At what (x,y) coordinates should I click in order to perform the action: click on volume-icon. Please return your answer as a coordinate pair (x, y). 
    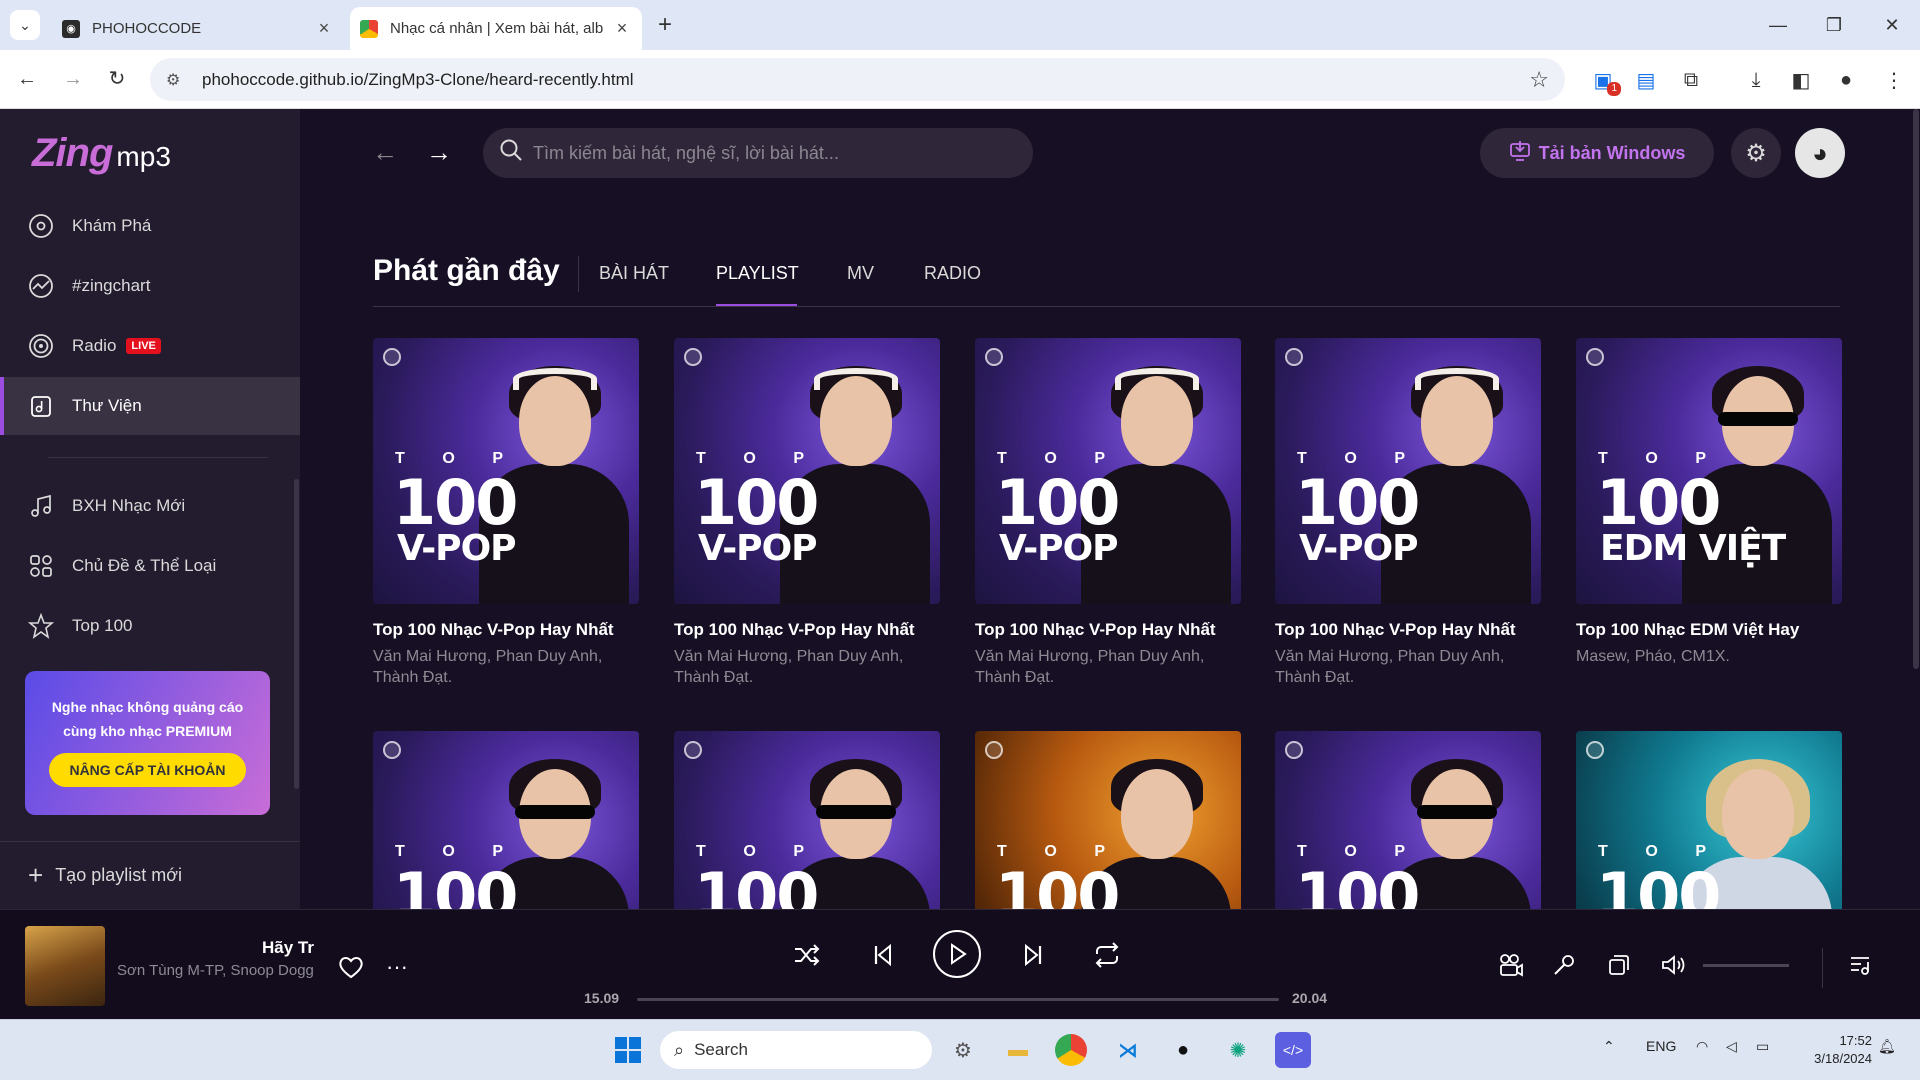
    Looking at the image, I should click on (1673, 965).